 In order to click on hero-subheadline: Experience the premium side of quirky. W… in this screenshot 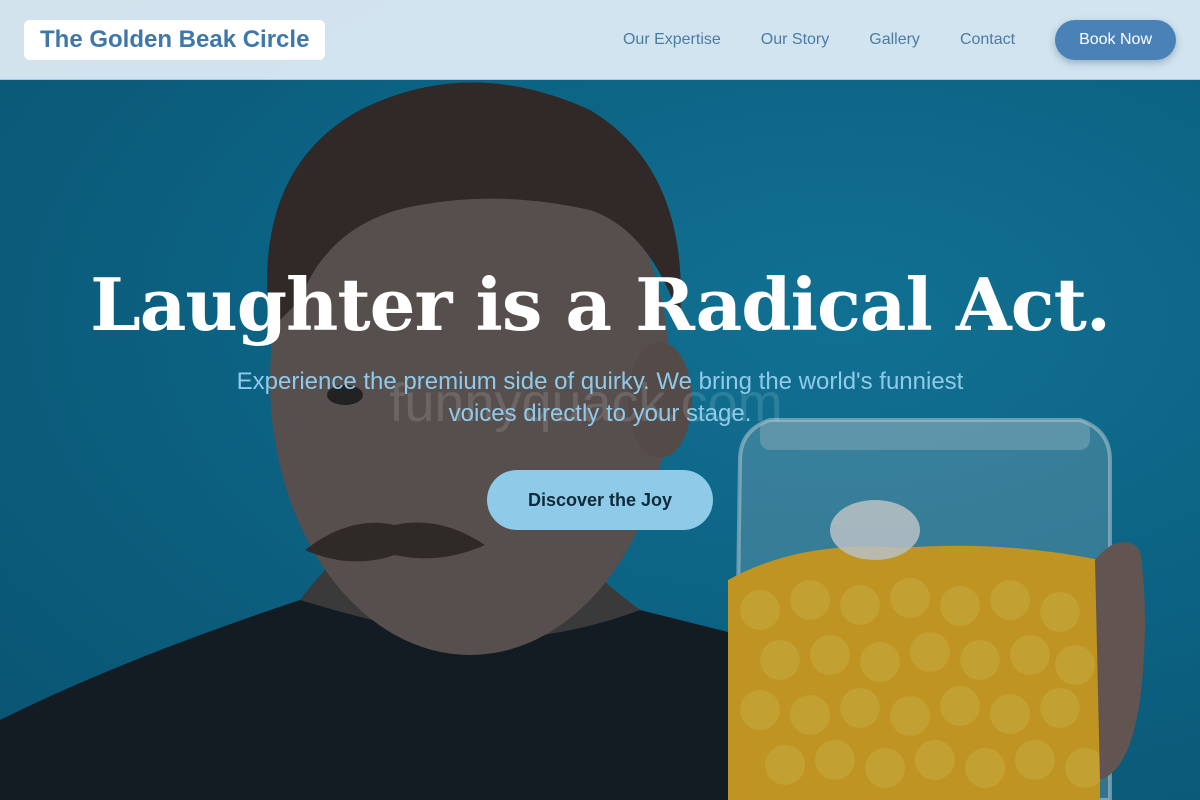, I will do `click(600, 397)`.